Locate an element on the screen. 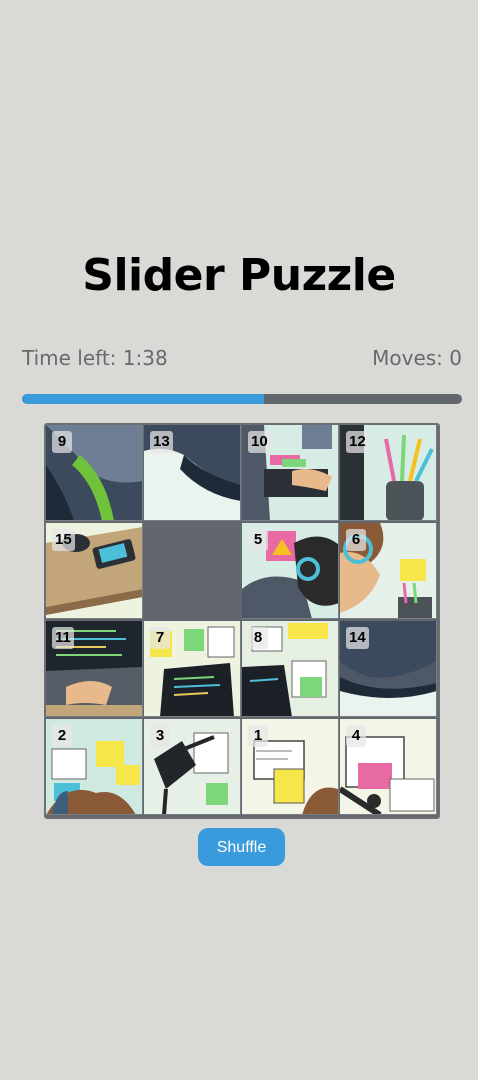 The image size is (478, 1080). tile-number: 3 is located at coordinates (160, 736).